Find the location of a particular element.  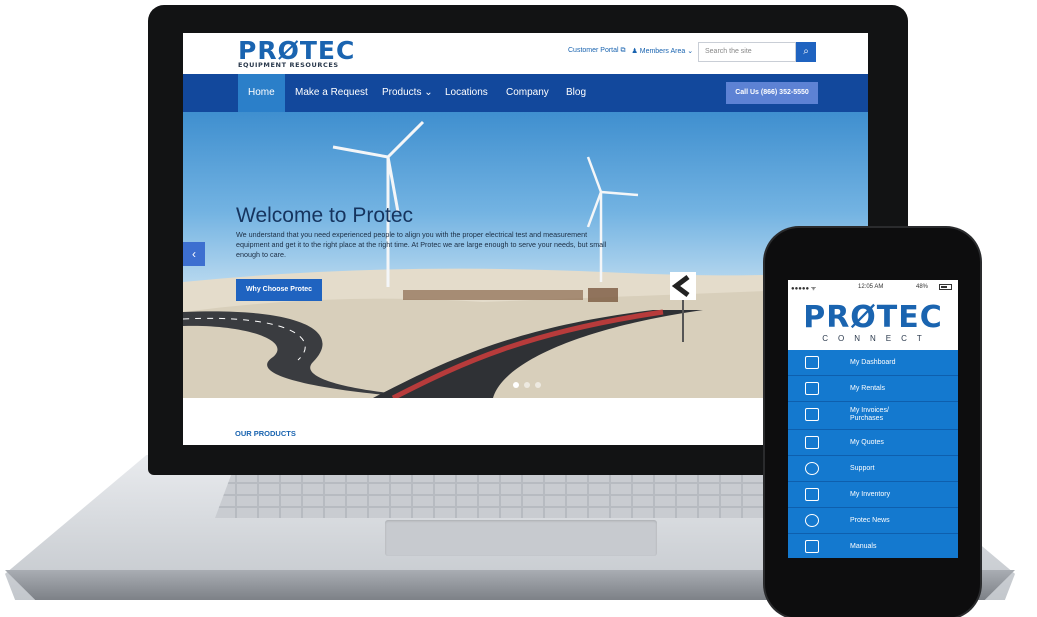

nav-item-make-a-request: Make a Request is located at coordinates (331, 93).